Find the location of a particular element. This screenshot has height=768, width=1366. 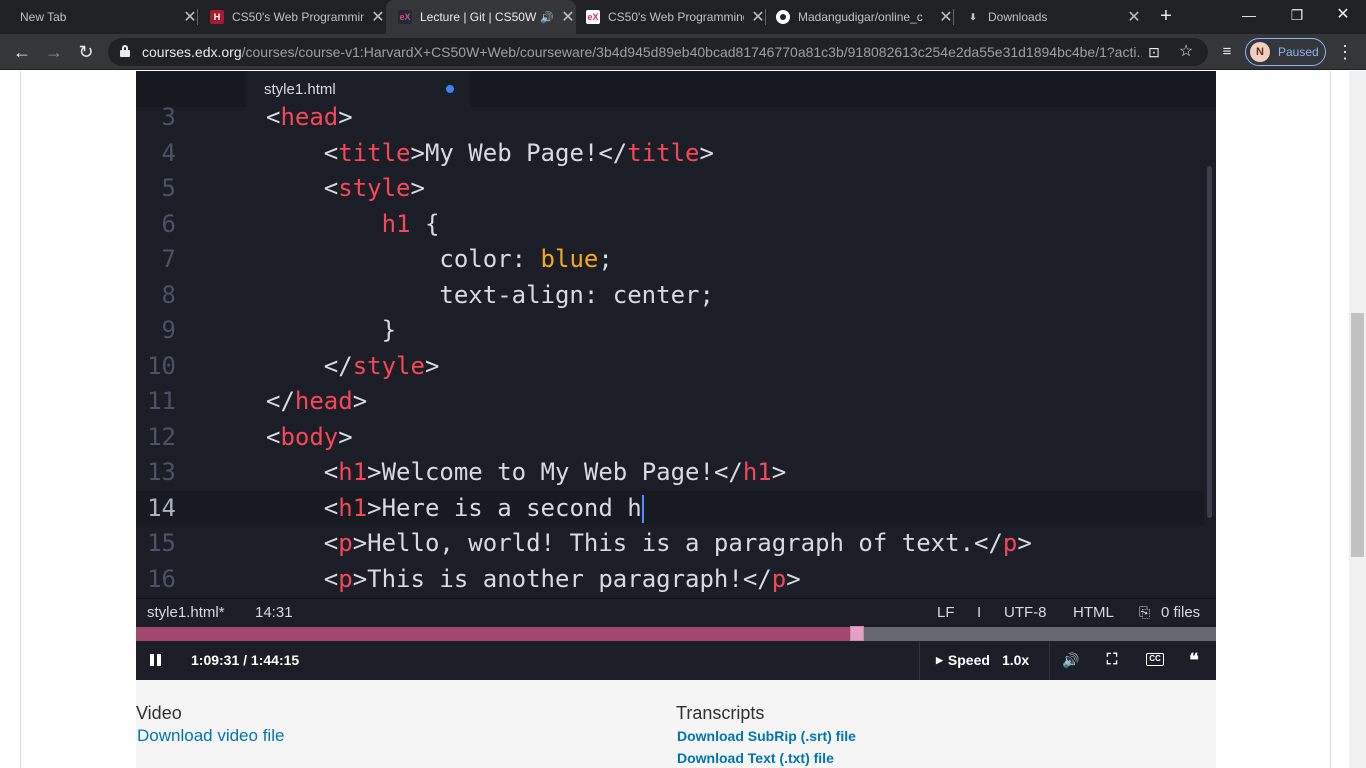

code-text: <body> is located at coordinates (309, 436).